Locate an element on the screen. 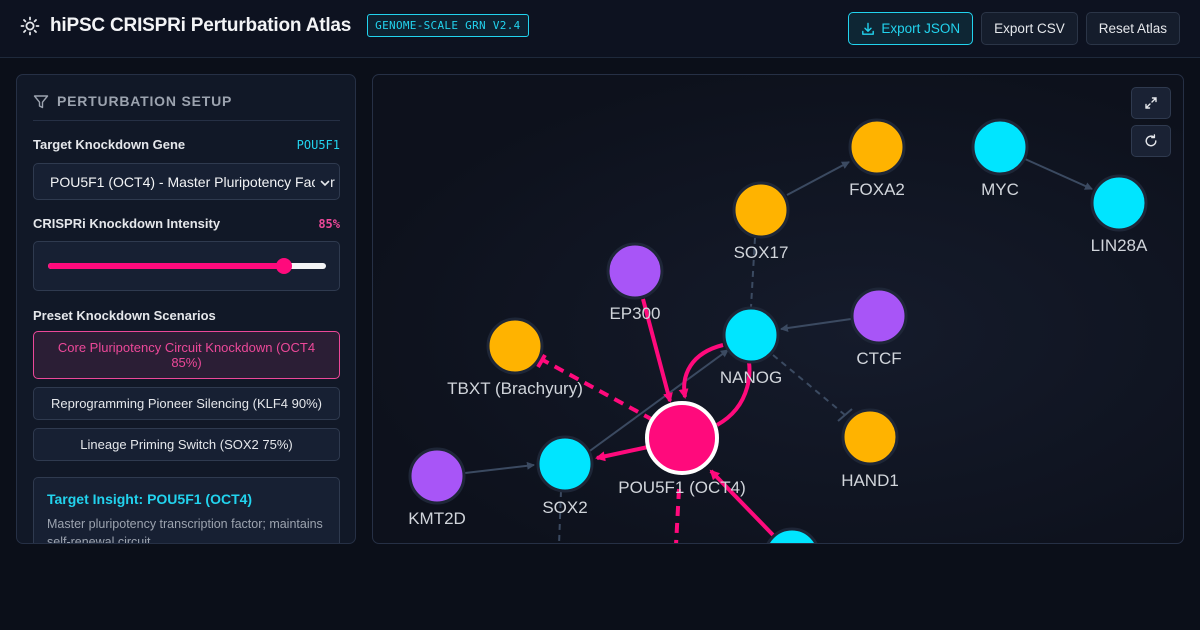 This screenshot has height=630, width=1200. node-klf4 is located at coordinates (792, 535).